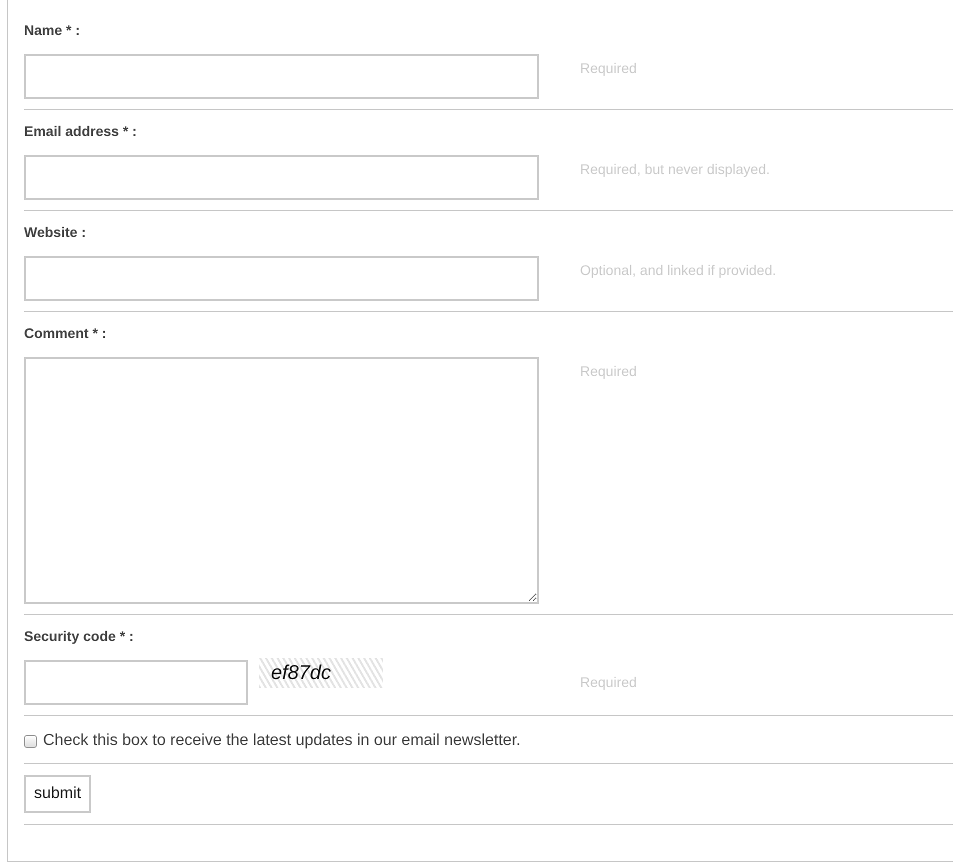  What do you see at coordinates (81, 131) in the screenshot?
I see `field-label: Email address * :` at bounding box center [81, 131].